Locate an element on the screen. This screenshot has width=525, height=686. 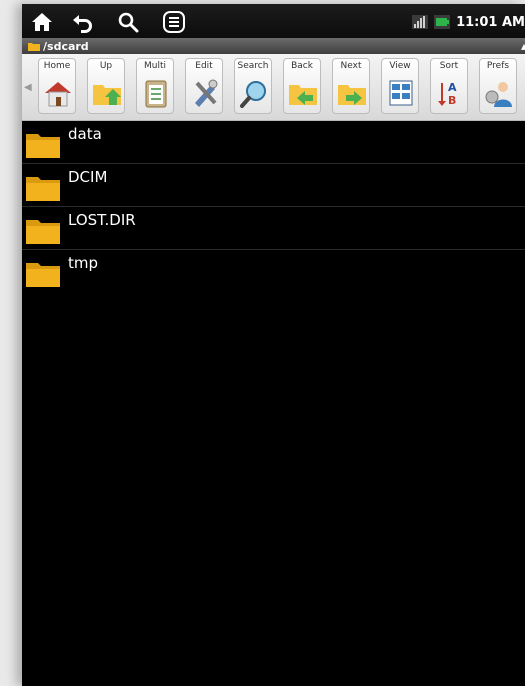
battery-icon is located at coordinates (442, 22).